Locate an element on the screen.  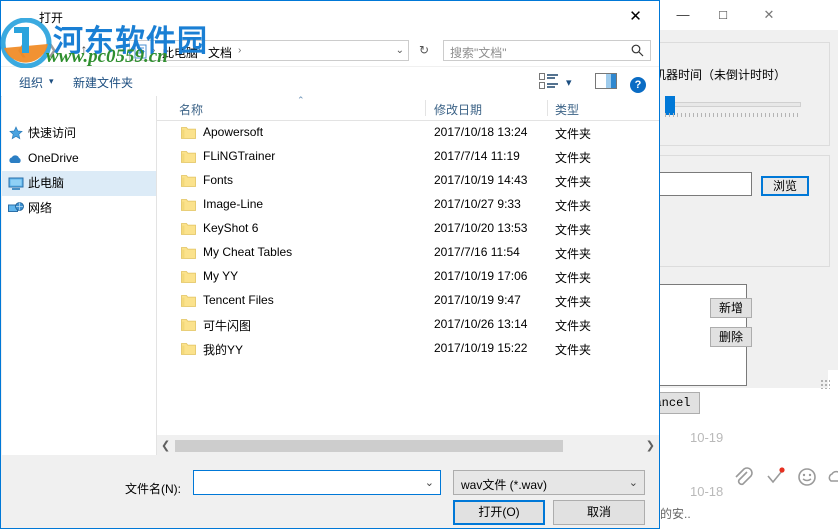
browse-button: 浏览 is located at coordinates (785, 186).